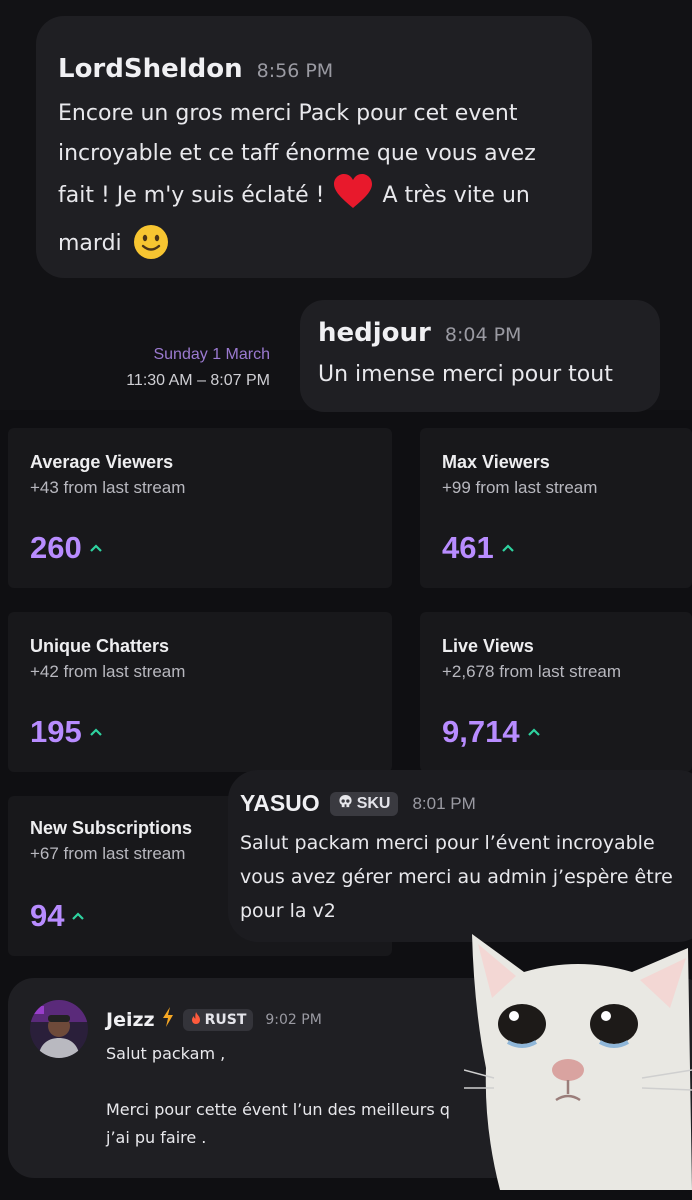  I want to click on stream-time-range: 11:30 AM – 8:07 PM, so click(198, 380).